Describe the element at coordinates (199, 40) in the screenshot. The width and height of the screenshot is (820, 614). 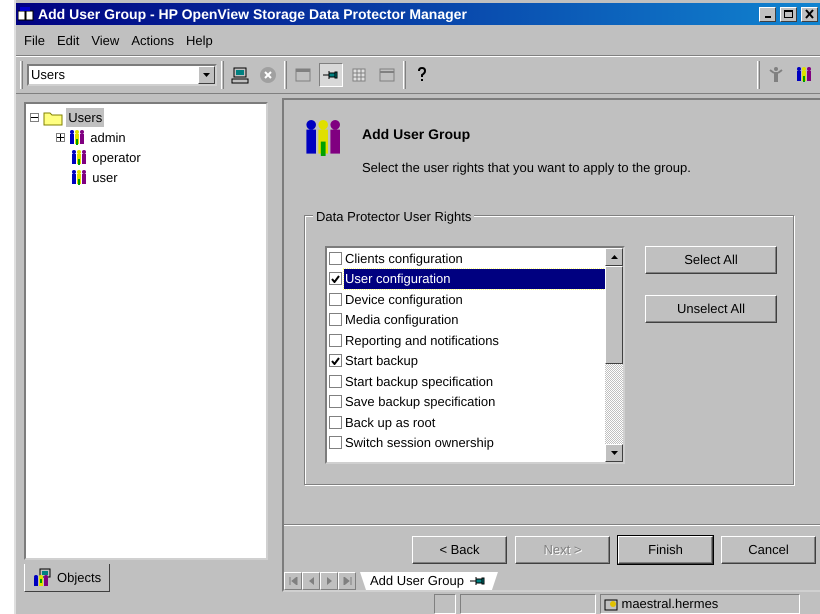
I see `menu-item: Help` at that location.